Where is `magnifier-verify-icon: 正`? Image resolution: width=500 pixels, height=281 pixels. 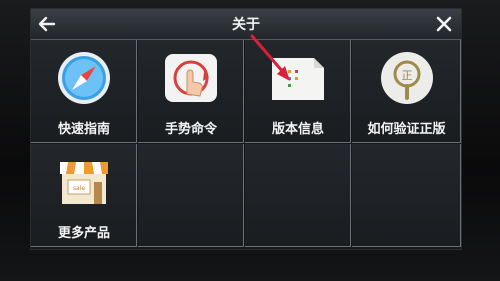 magnifier-verify-icon: 正 is located at coordinates (407, 78).